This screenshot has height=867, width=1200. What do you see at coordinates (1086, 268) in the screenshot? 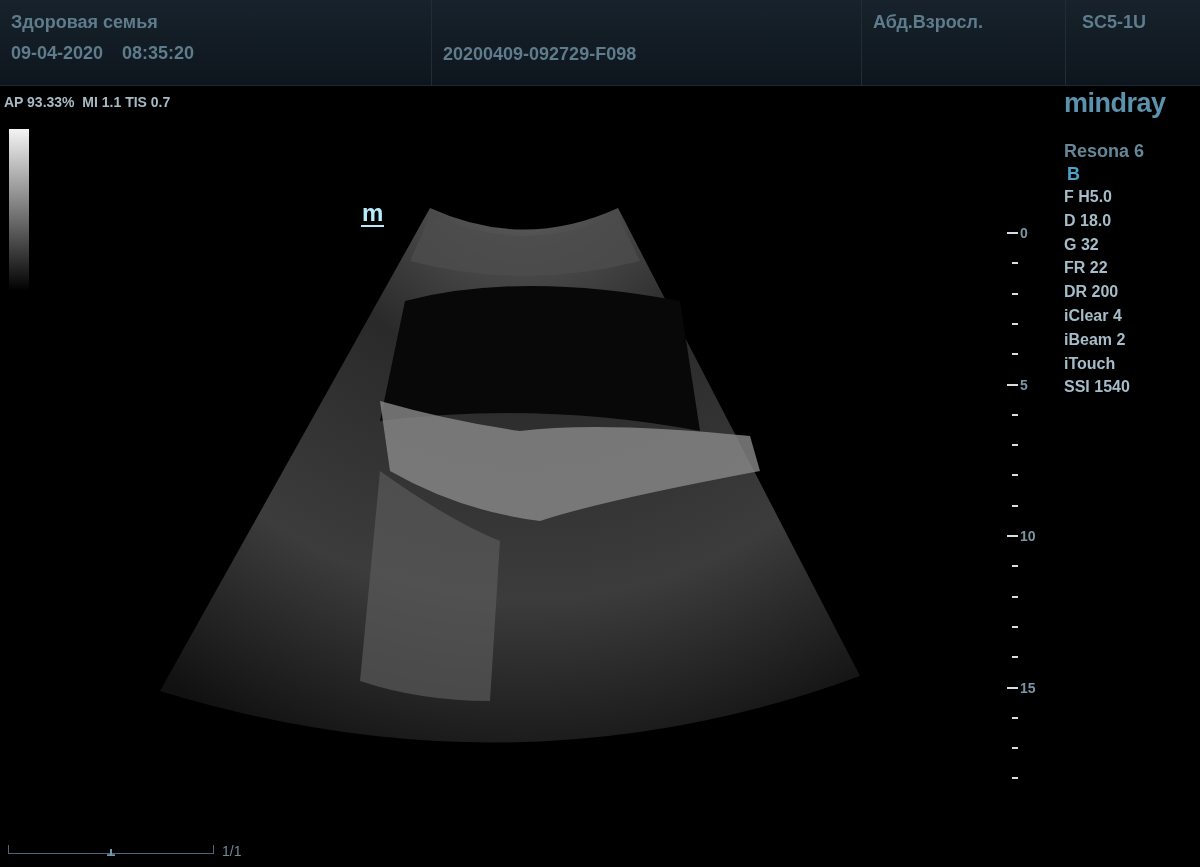
I see `imaging-parameter: FR 22` at bounding box center [1086, 268].